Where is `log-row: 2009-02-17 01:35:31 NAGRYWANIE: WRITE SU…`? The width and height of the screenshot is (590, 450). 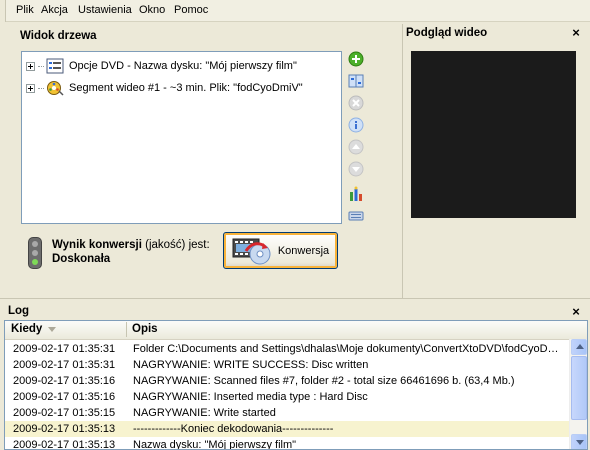
log-row: 2009-02-17 01:35:31 NAGRYWANIE: WRITE SU… is located at coordinates (287, 365).